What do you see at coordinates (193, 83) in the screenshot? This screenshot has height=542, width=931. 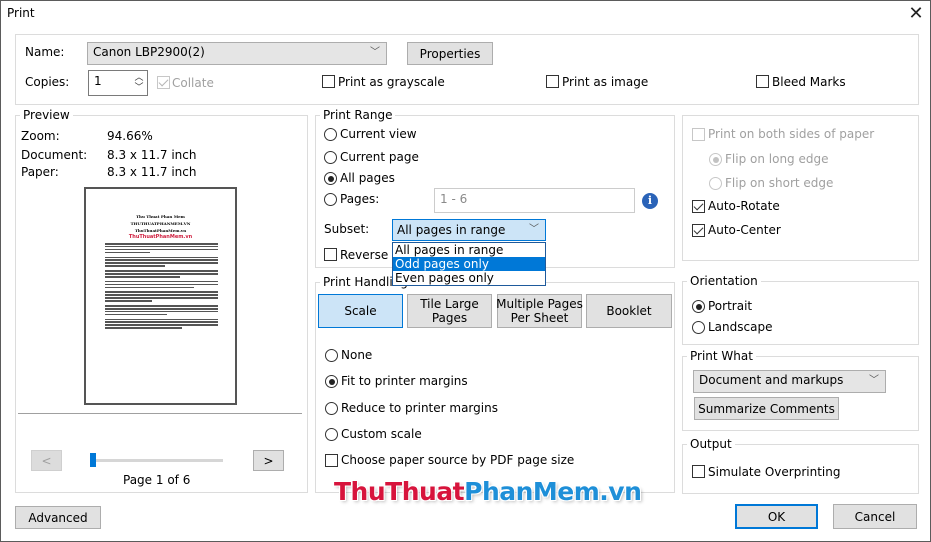 I see `collate-label: Collate` at bounding box center [193, 83].